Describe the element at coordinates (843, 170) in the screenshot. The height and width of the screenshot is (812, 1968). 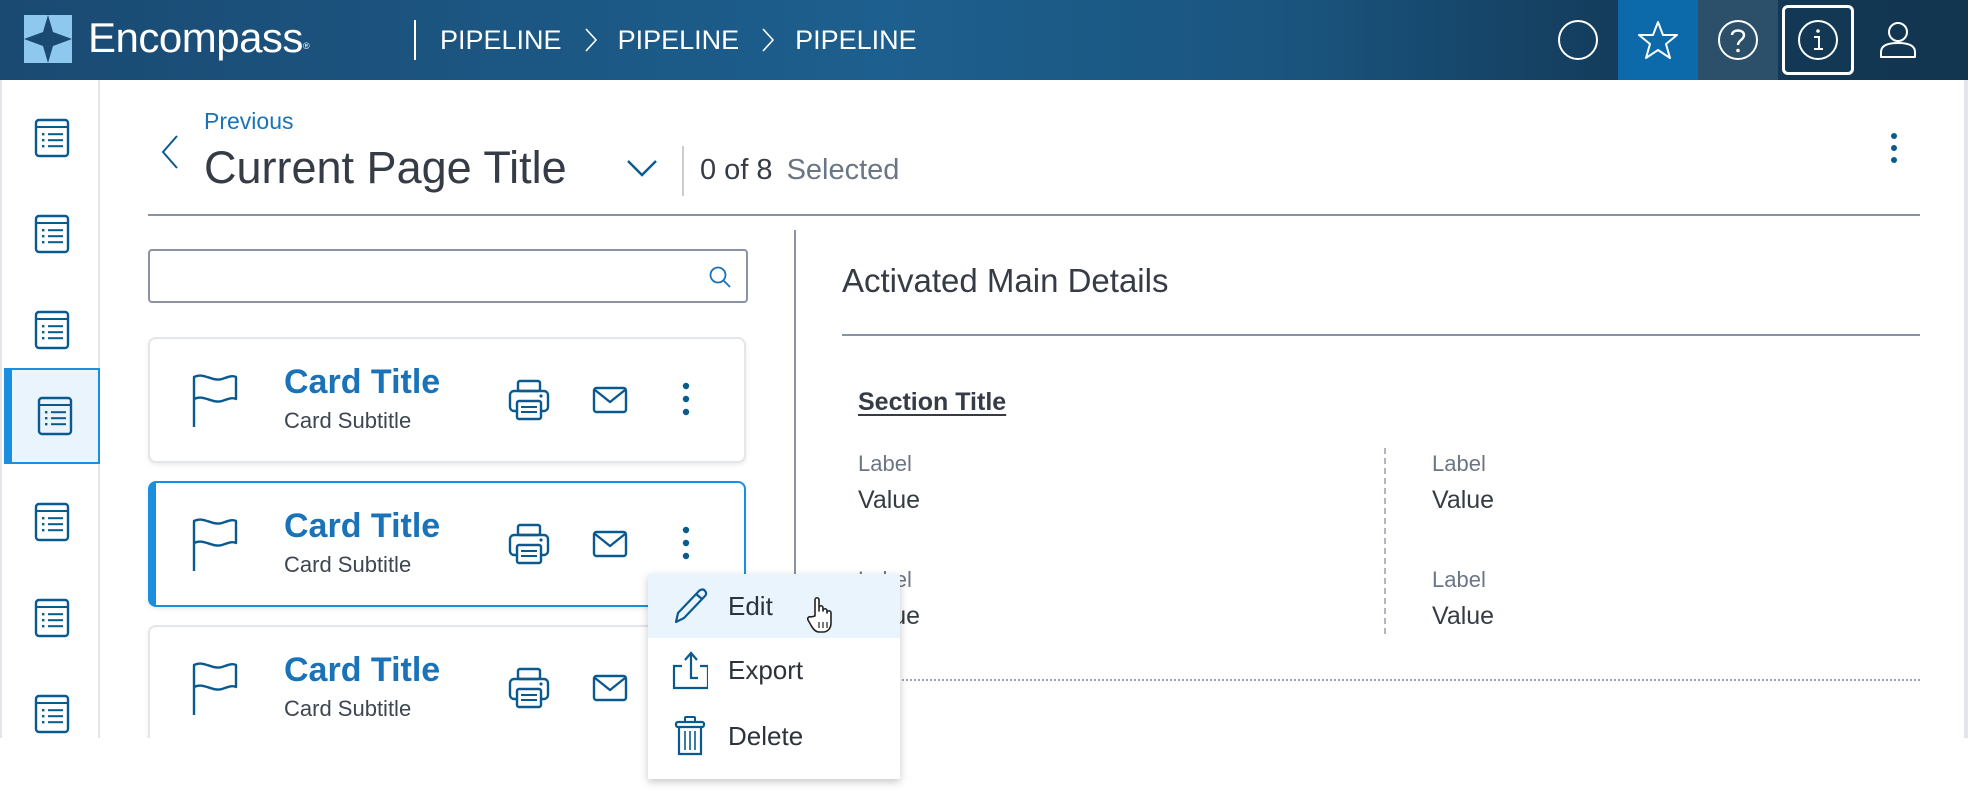
I see `selected-label: Selected` at that location.